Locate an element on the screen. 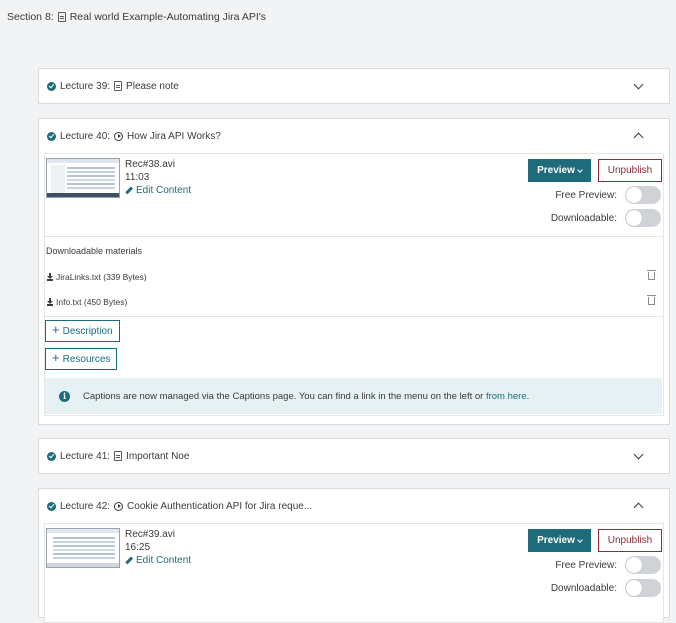 The width and height of the screenshot is (676, 623). lecture-label: Lecture 42: is located at coordinates (85, 506).